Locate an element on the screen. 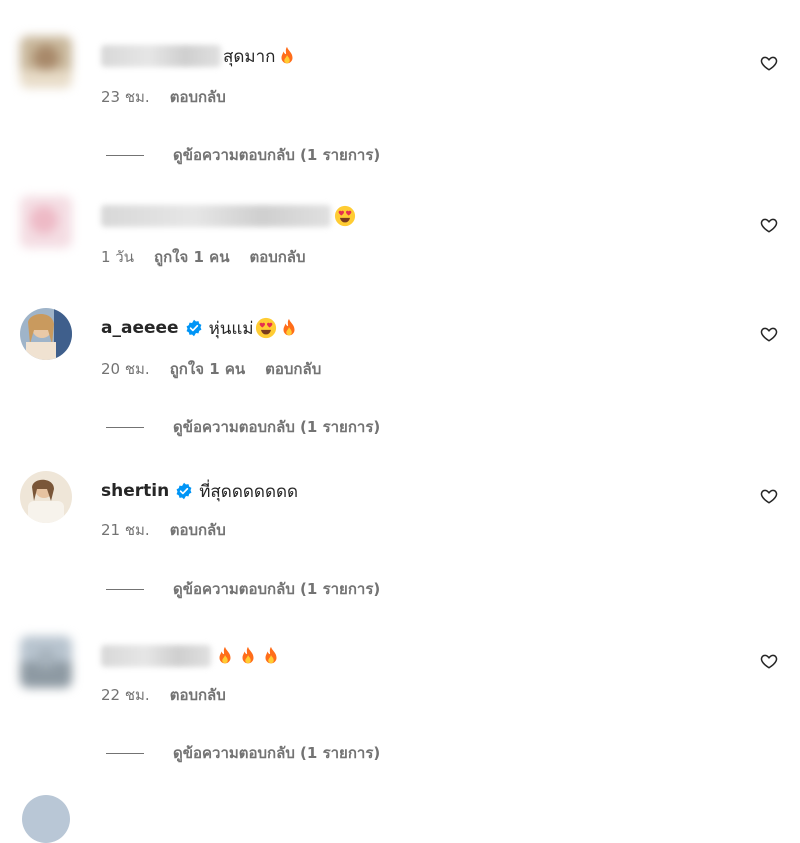  comment-meta: 22 ชม. ตอบกลับ is located at coordinates (173, 695).